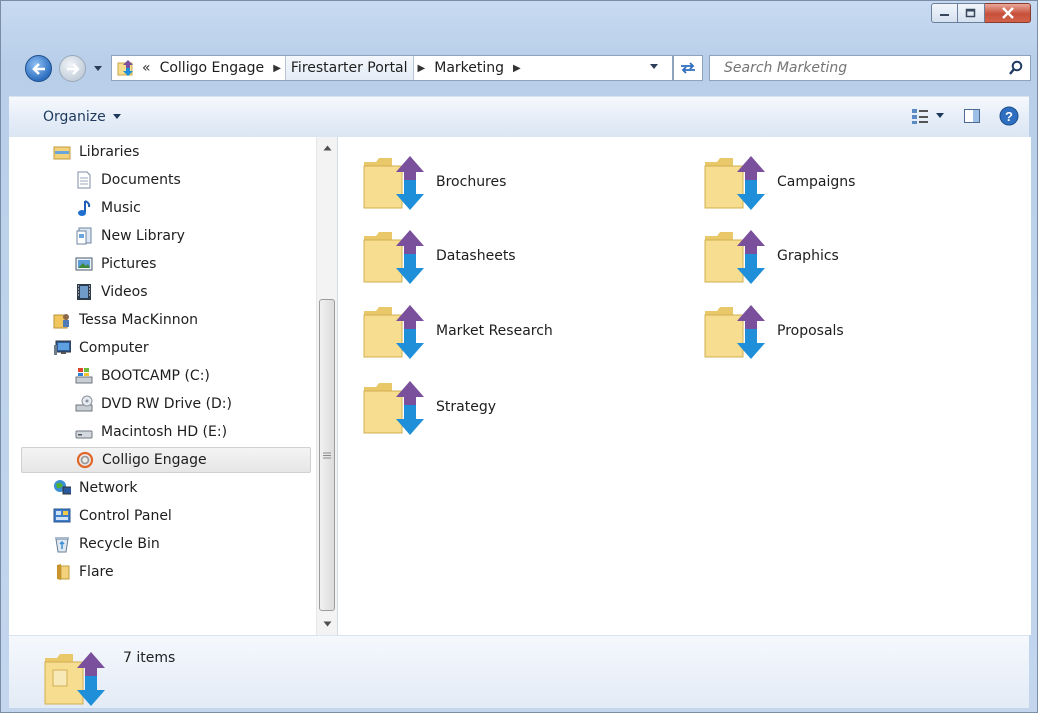  What do you see at coordinates (62, 516) in the screenshot?
I see `control-panel-icon` at bounding box center [62, 516].